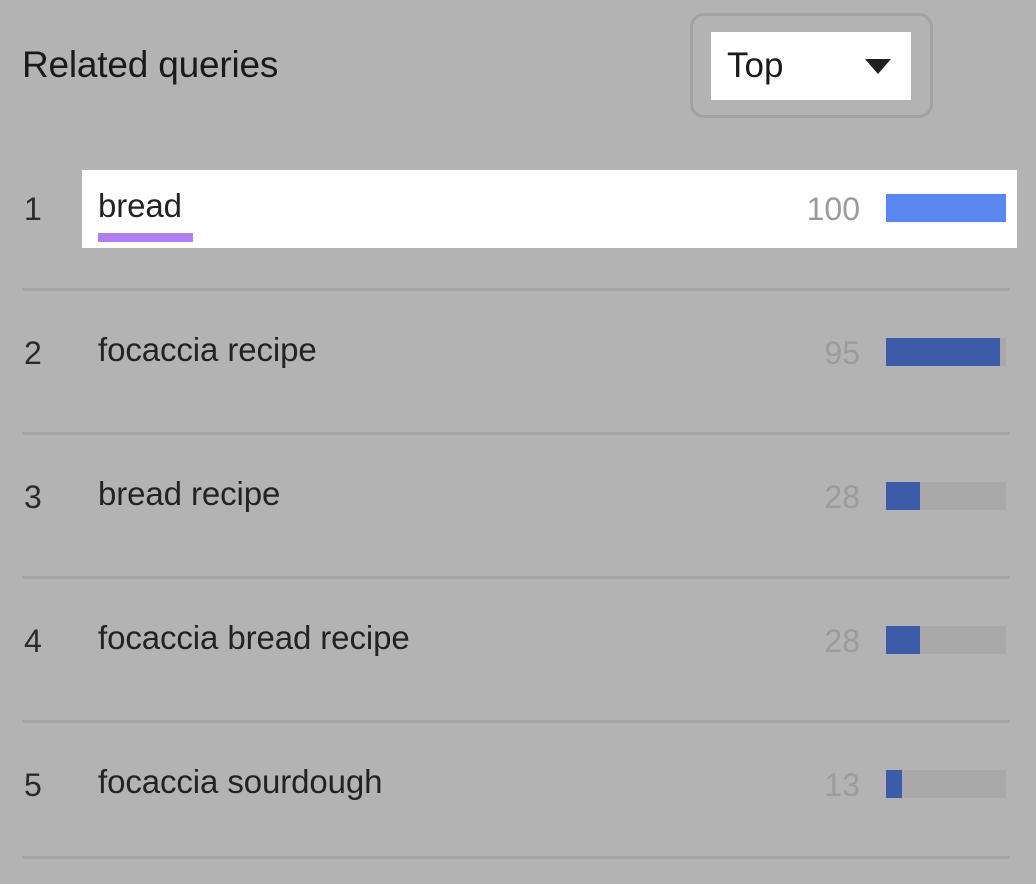  Describe the element at coordinates (145, 237) in the screenshot. I see `row-query-underline` at that location.